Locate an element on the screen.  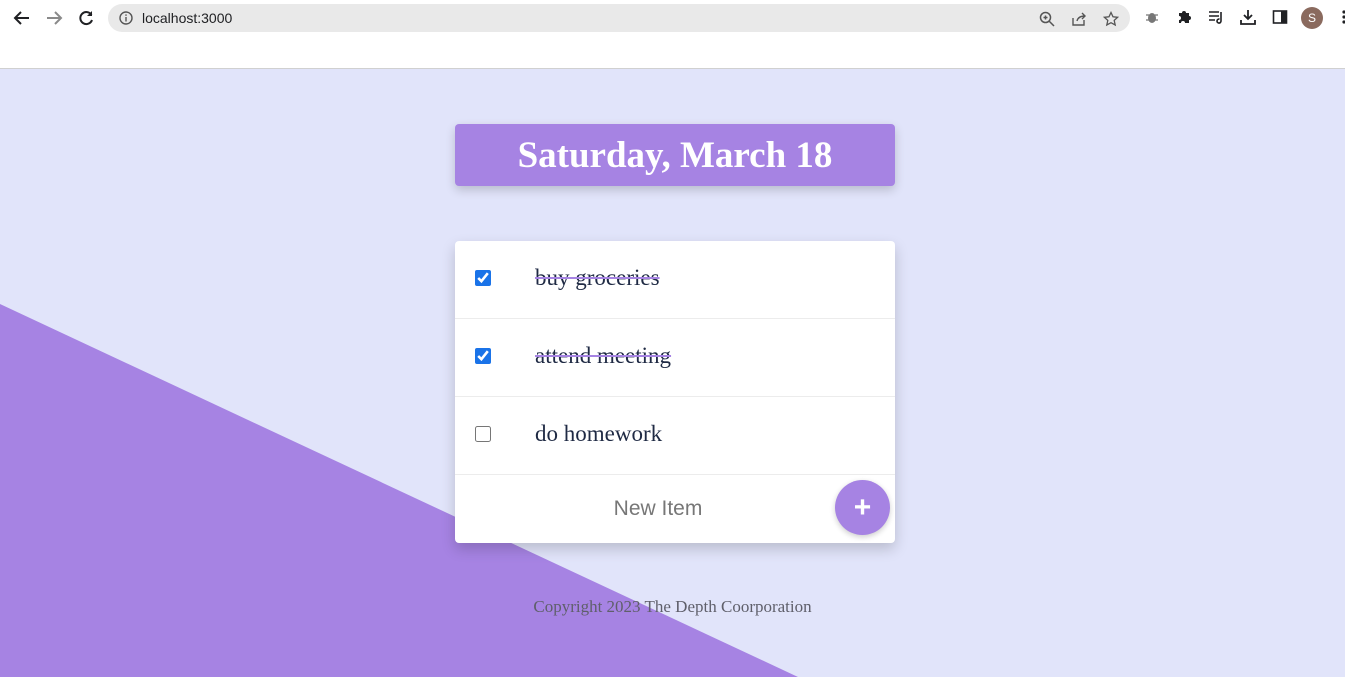
date-title: Saturday, March 18 is located at coordinates (675, 155).